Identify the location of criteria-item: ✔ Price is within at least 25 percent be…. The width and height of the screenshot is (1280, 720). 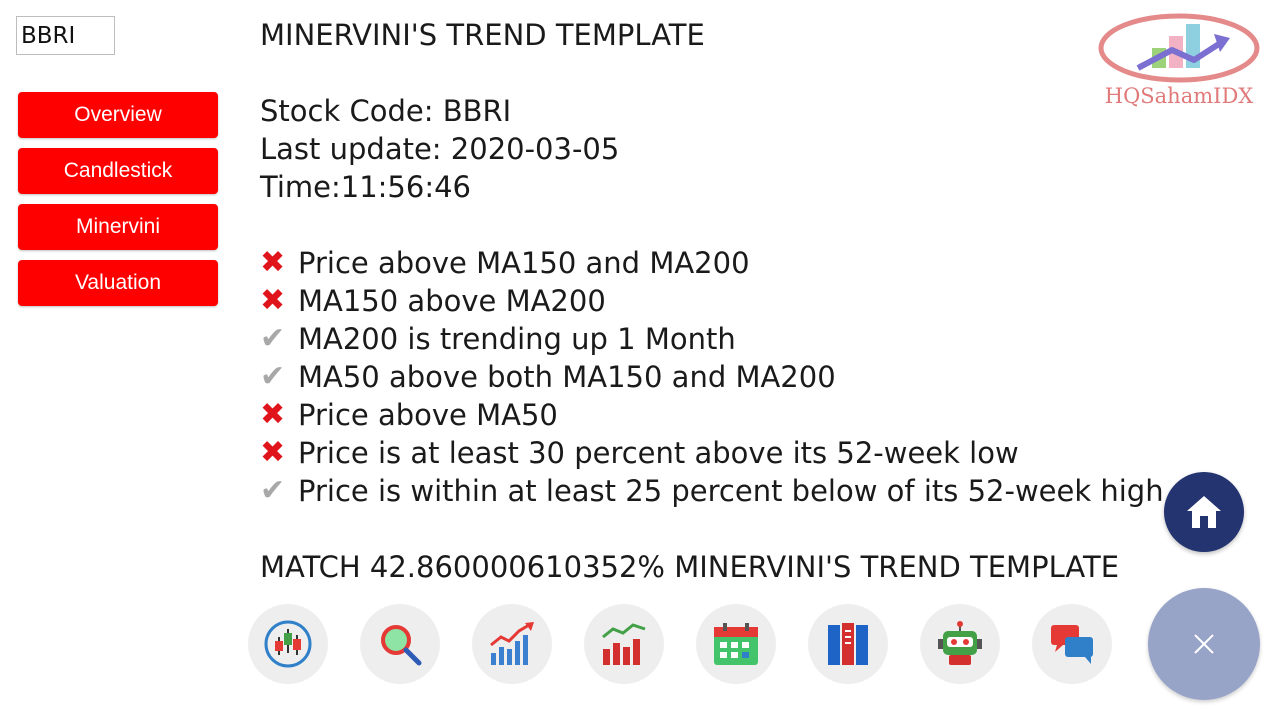
(712, 491).